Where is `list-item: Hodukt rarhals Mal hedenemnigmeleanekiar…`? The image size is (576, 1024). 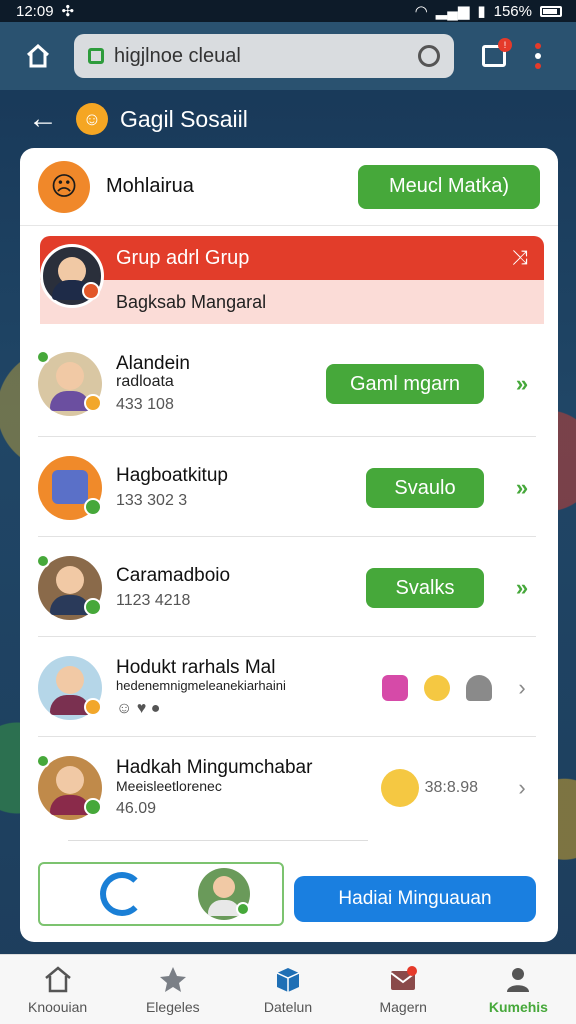
list-item: Hodukt rarhals Mal hedenemnigmeleanekiar… is located at coordinates (289, 688).